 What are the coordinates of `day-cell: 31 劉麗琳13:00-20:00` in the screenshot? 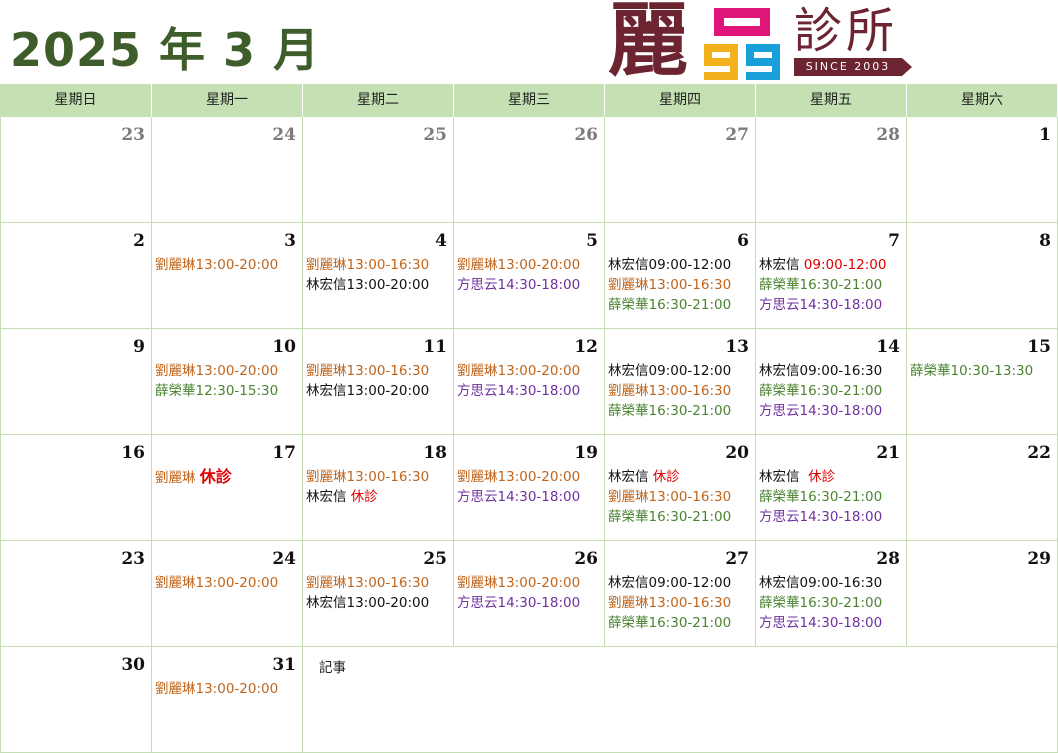 It's located at (227, 700).